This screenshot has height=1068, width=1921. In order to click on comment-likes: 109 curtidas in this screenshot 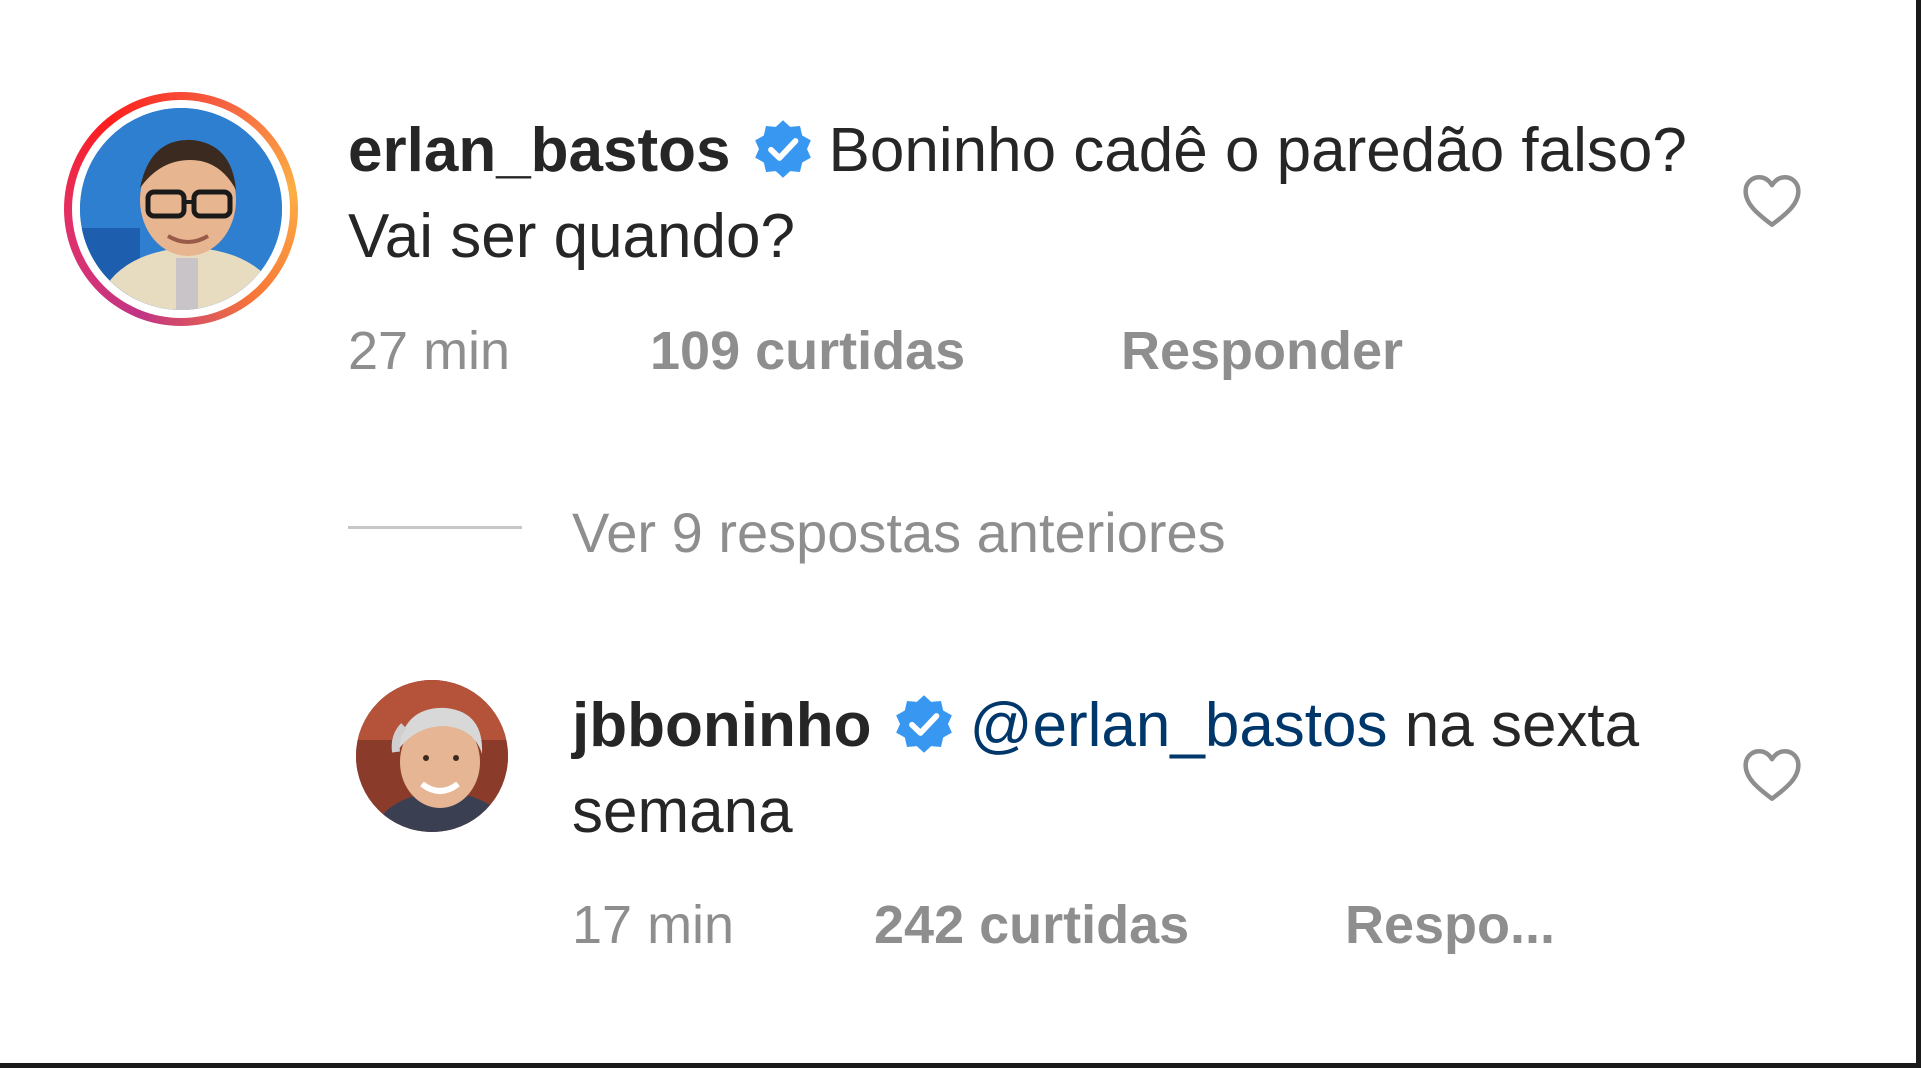, I will do `click(807, 351)`.